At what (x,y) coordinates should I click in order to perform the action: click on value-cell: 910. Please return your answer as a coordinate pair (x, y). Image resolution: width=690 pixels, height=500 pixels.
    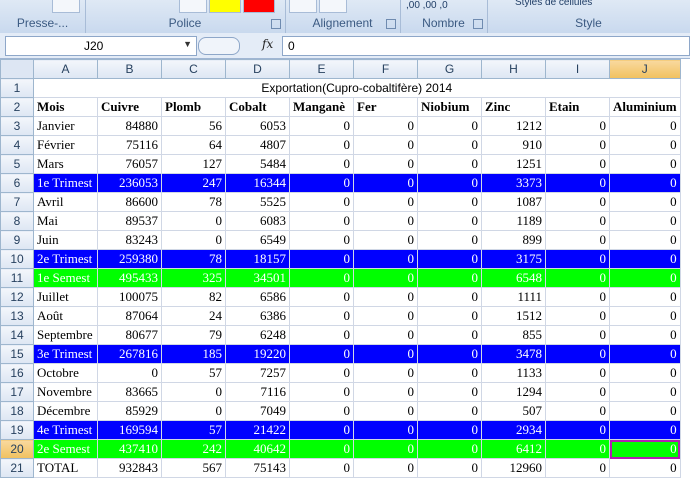
    Looking at the image, I should click on (513, 145).